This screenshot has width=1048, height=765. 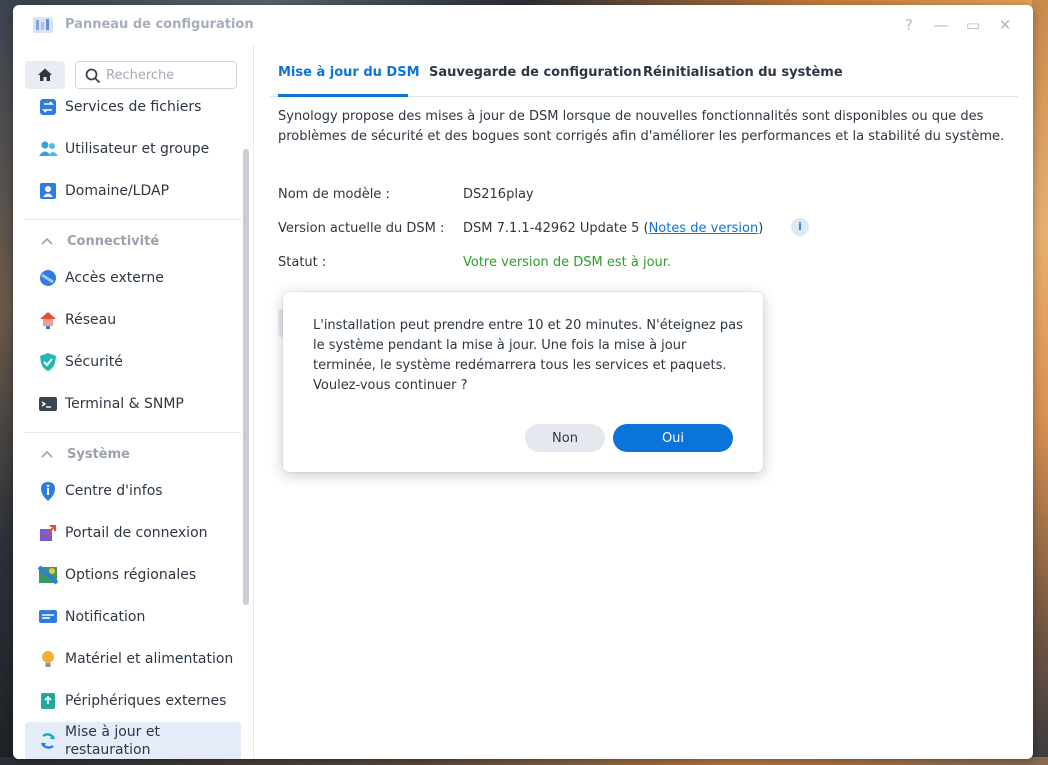 I want to click on sidebar-item-regional-options: Options régionales, so click(x=133, y=575).